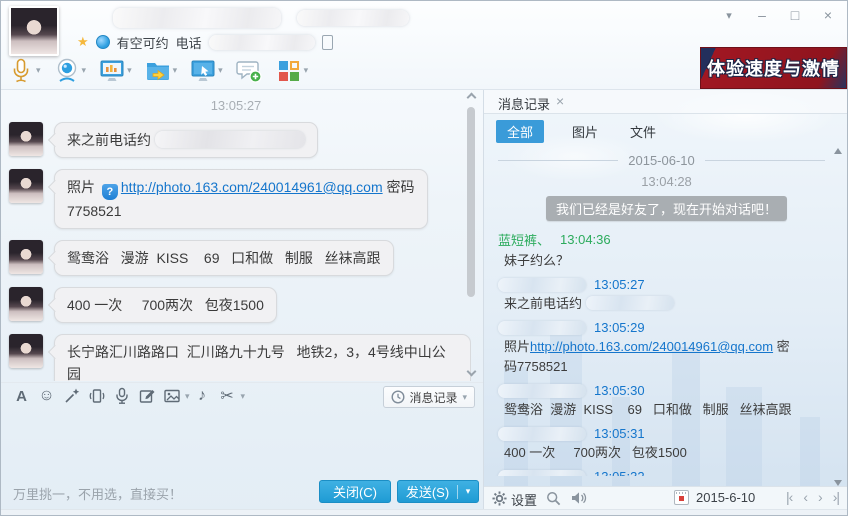 The height and width of the screenshot is (516, 848). What do you see at coordinates (524, 499) in the screenshot?
I see `settings-label: 设置` at bounding box center [524, 499].